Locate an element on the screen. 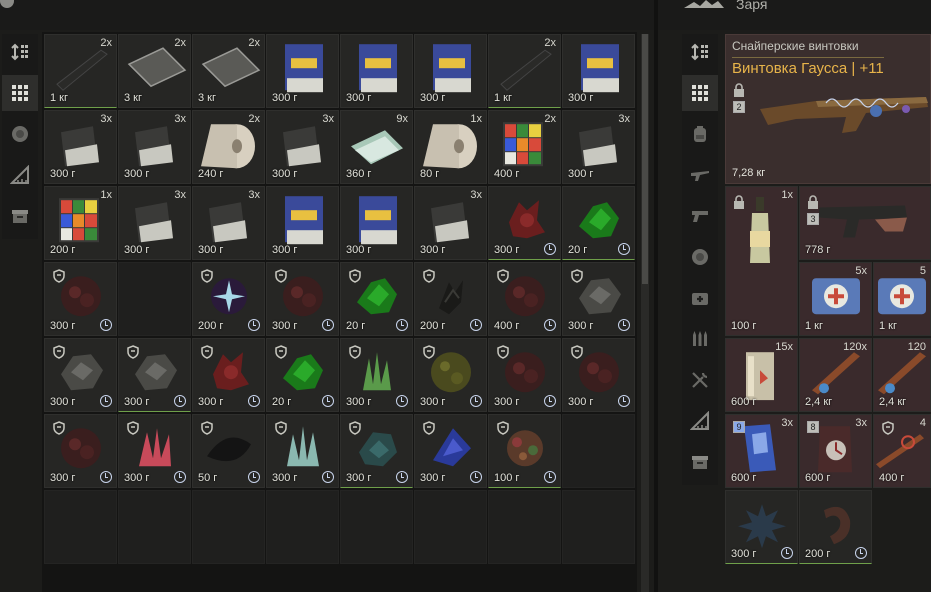 The width and height of the screenshot is (931, 592). item-slot: 8 3x 600 г is located at coordinates (835, 451).